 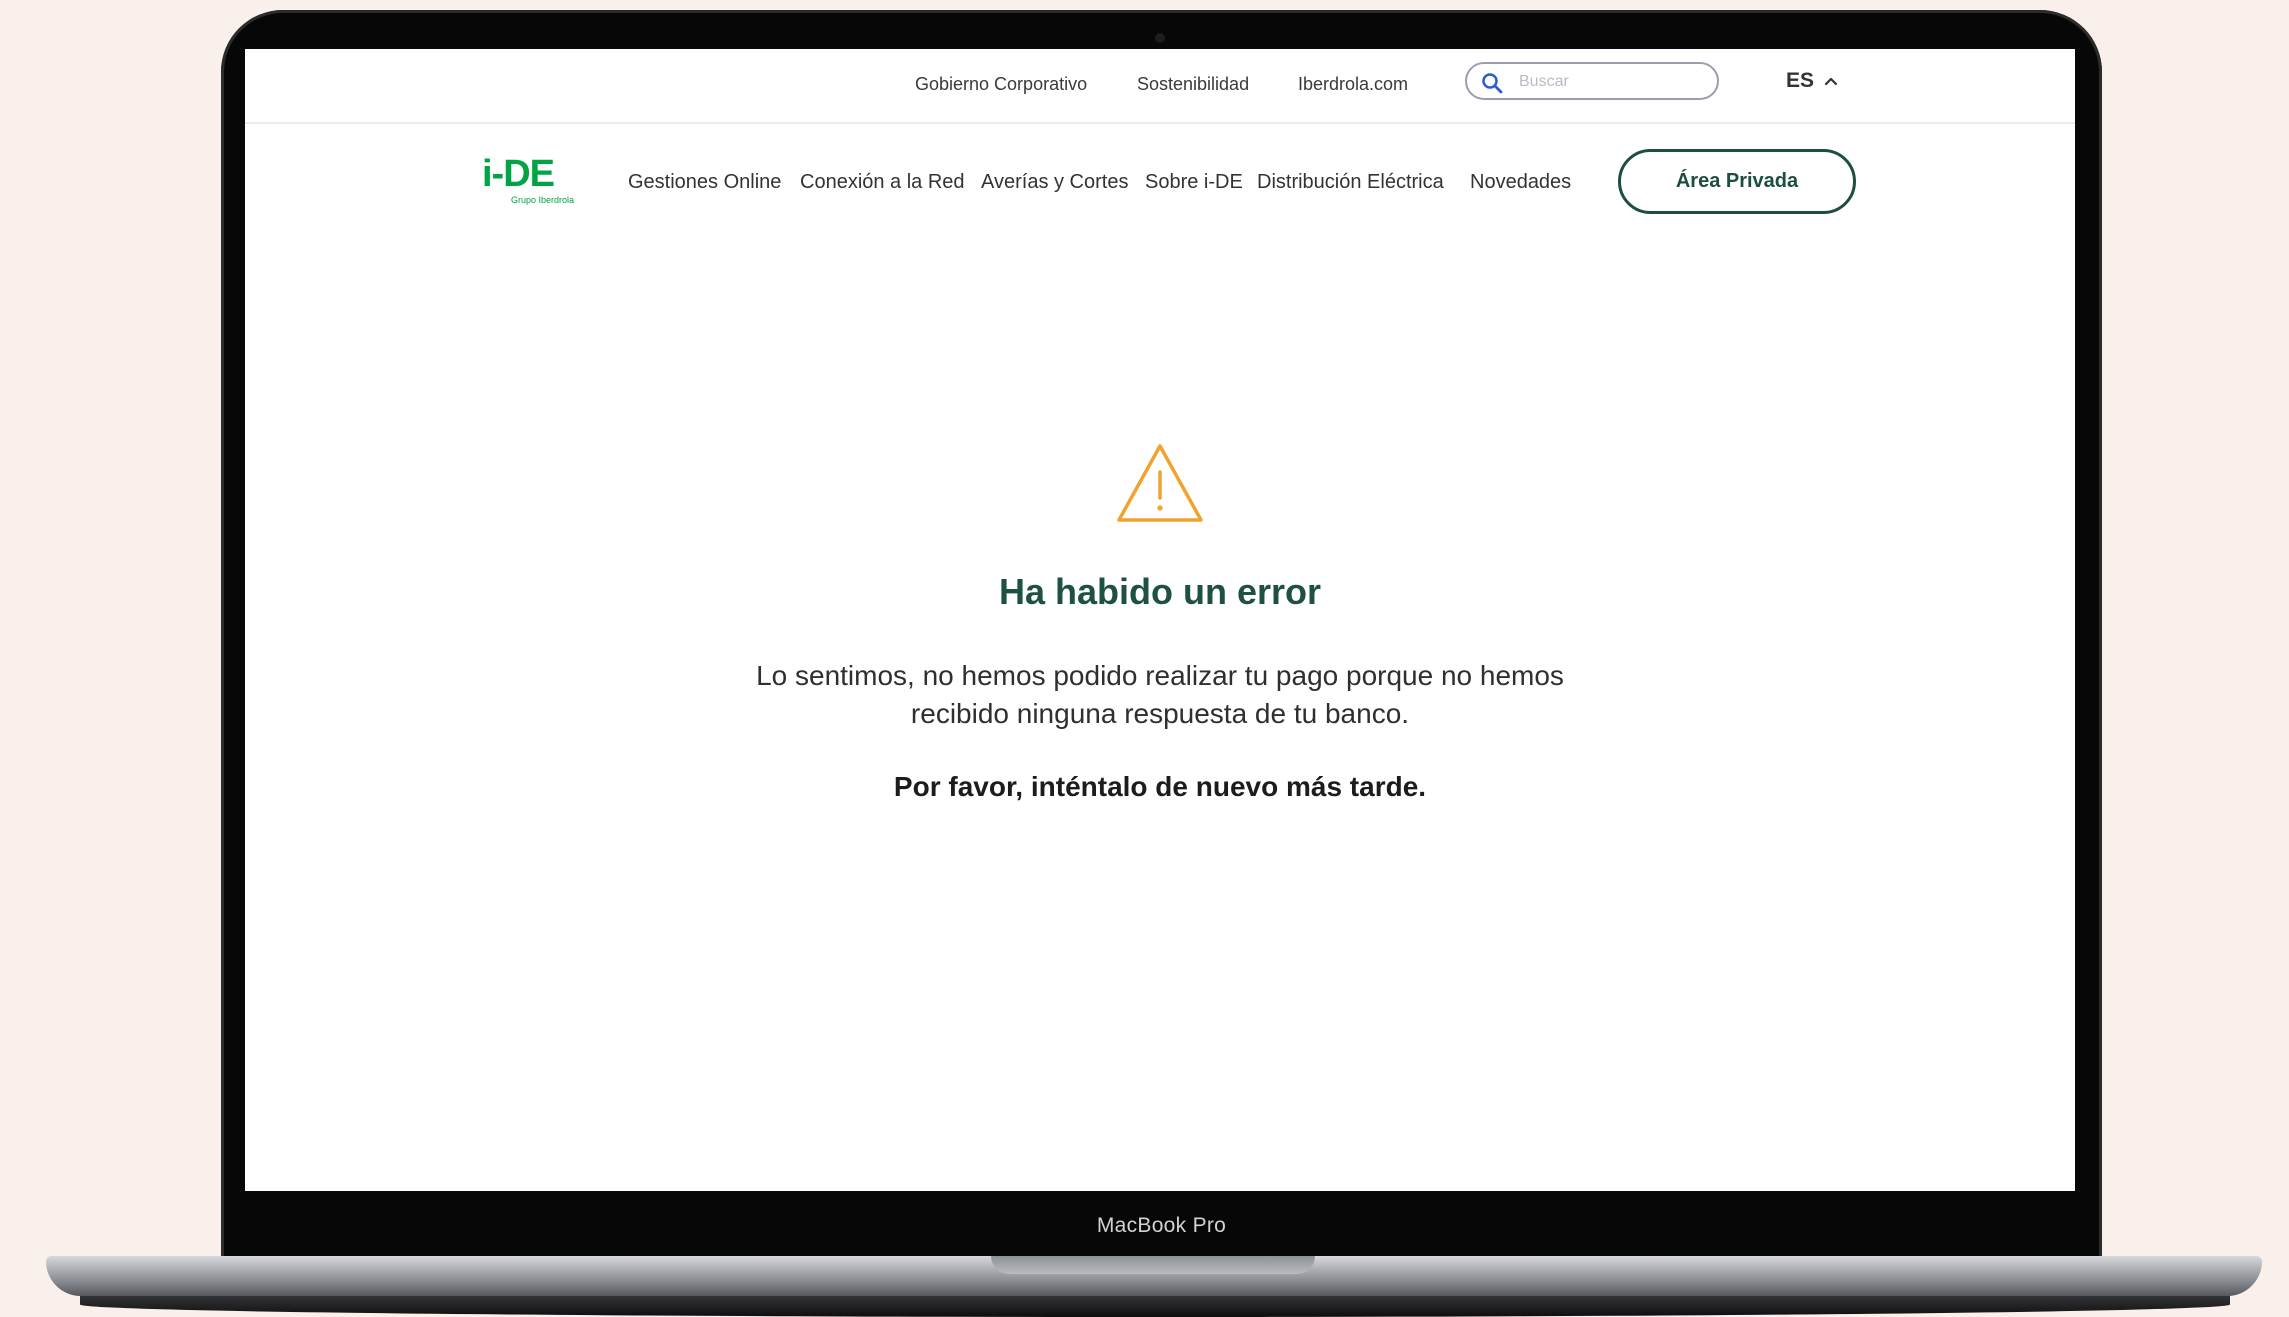 I want to click on nav-novedades: Novedades, so click(x=1520, y=182).